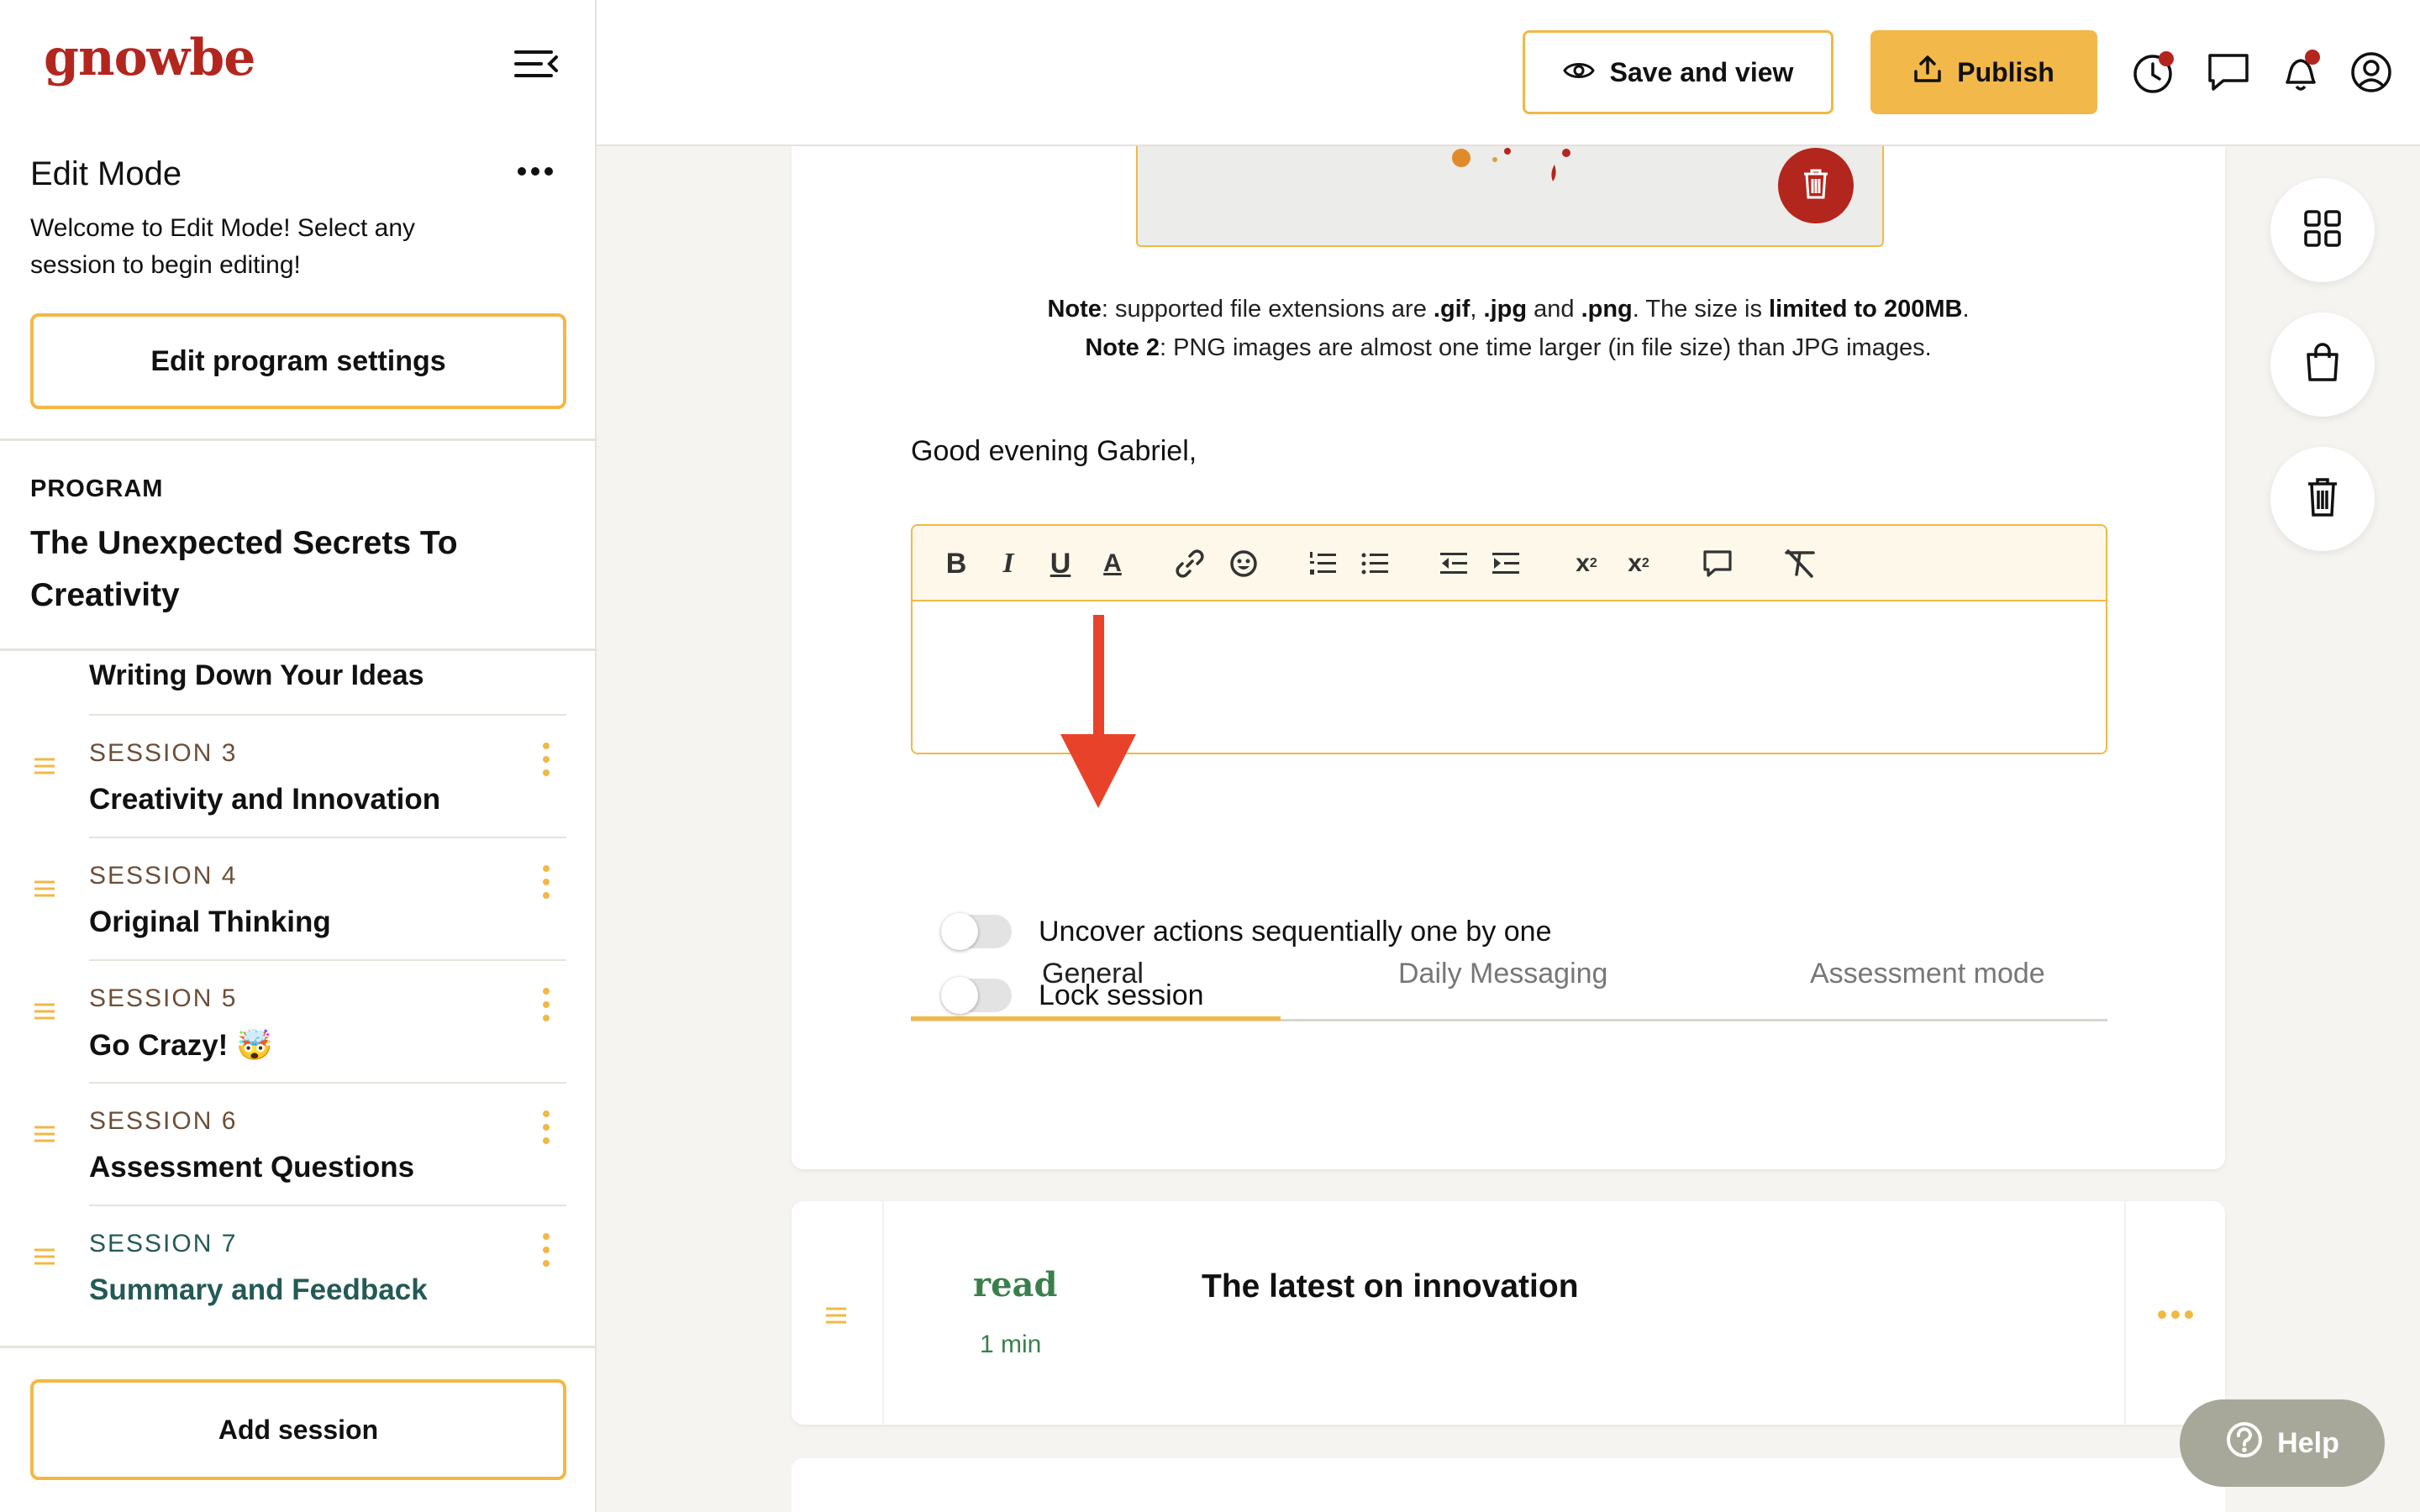 The height and width of the screenshot is (1512, 2420). I want to click on session-item-active: SESSION 7 Summary and Feedback, so click(298, 1267).